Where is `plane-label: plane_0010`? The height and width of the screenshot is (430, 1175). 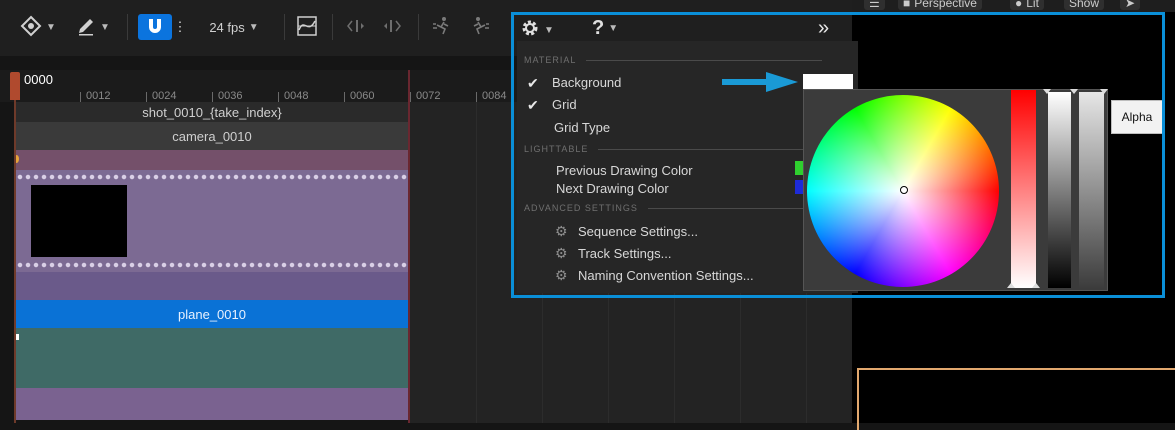 plane-label: plane_0010 is located at coordinates (212, 314).